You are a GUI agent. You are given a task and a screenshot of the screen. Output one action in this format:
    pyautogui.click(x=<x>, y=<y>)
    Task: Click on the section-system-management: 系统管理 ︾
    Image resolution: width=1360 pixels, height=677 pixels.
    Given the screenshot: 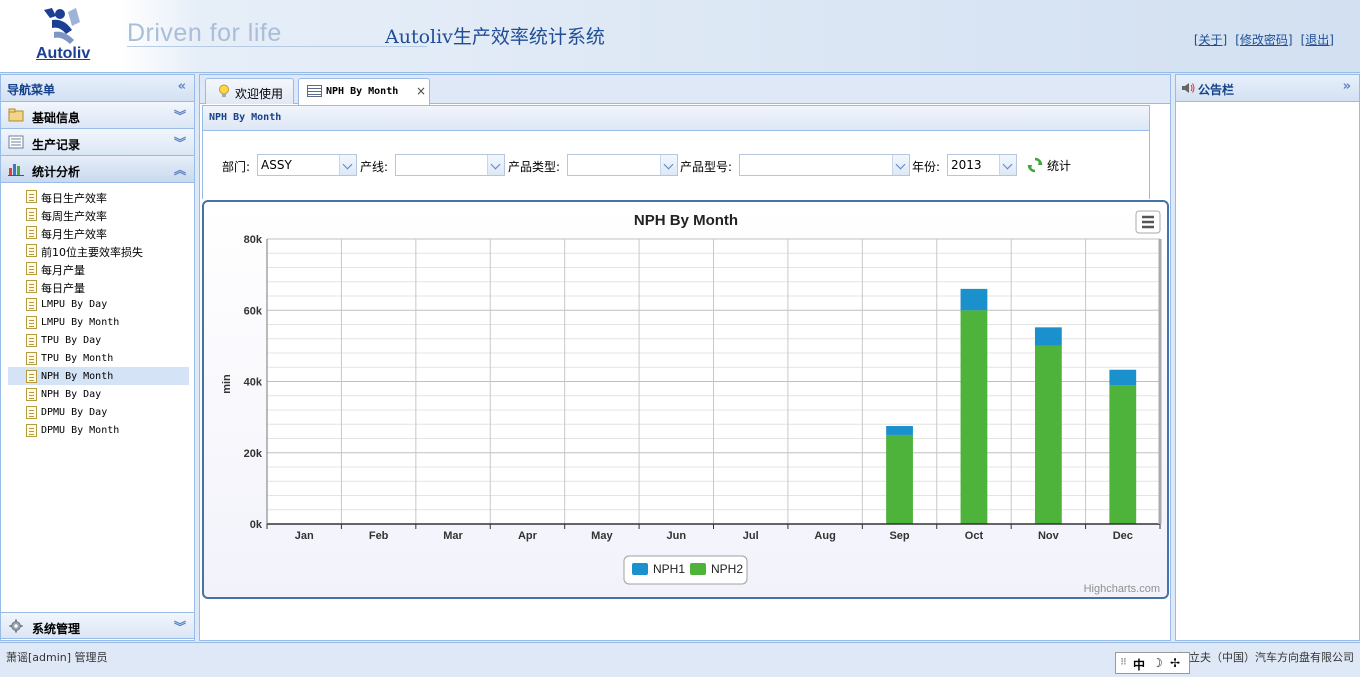 What is the action you would take?
    pyautogui.click(x=97, y=625)
    